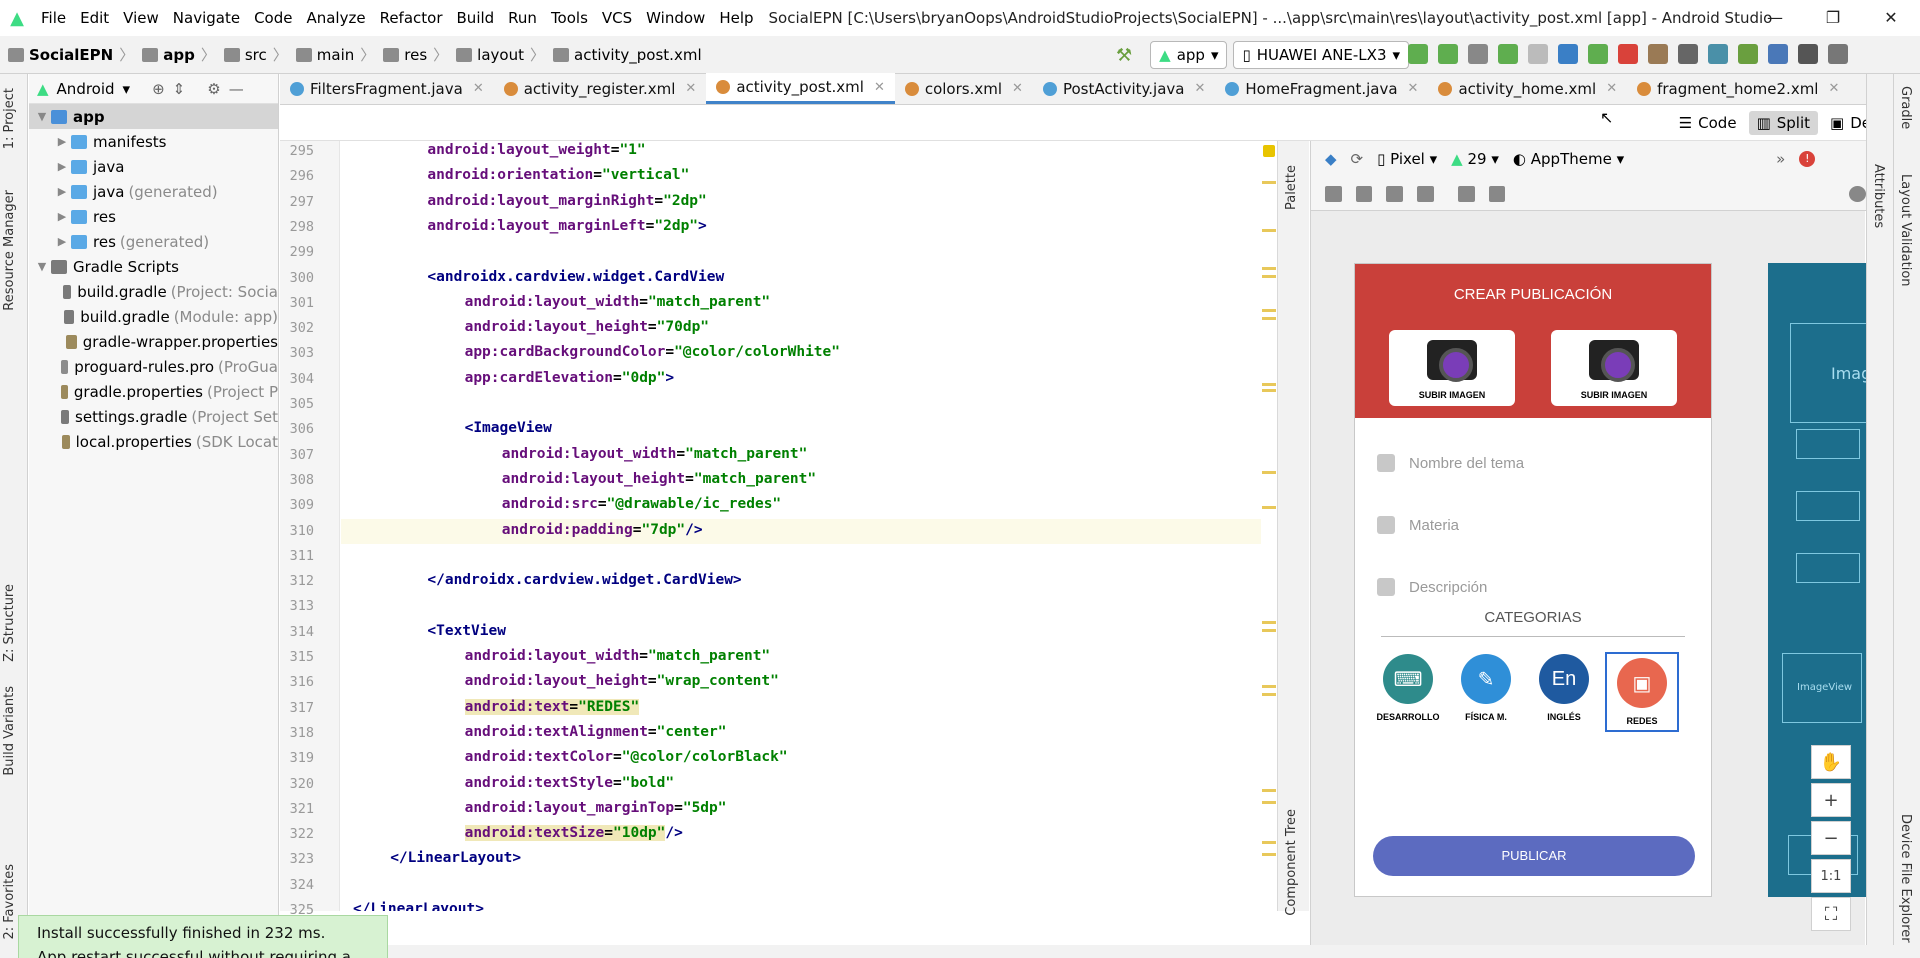 The image size is (1920, 958). Describe the element at coordinates (1838, 54) in the screenshot. I see `settings-icon` at that location.